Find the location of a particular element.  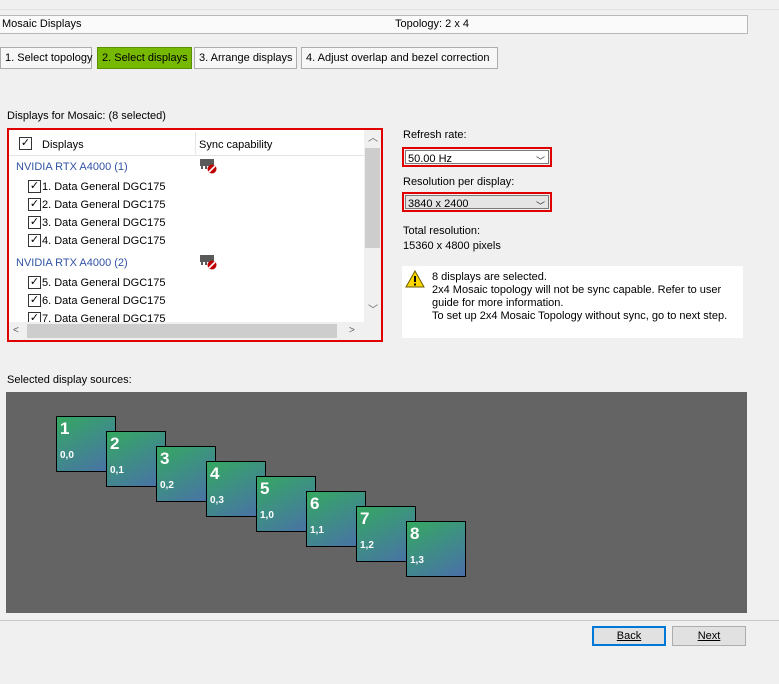

displays-for-mosaic-label: Displays for Mosaic: (8 selected) is located at coordinates (86, 116).